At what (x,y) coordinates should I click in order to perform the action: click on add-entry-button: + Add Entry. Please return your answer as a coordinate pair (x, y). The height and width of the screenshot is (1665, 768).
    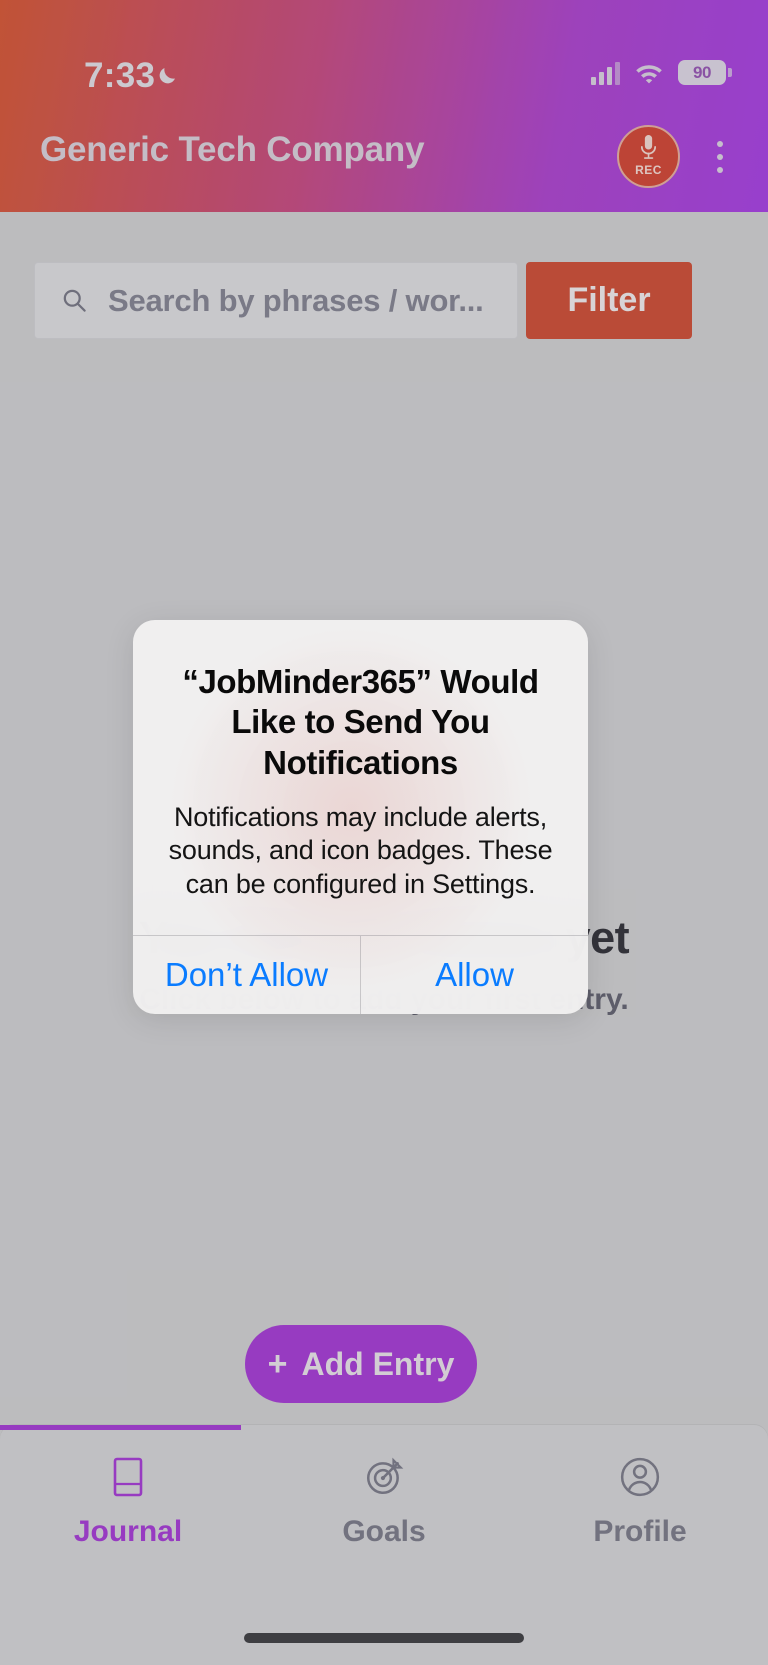
    Looking at the image, I should click on (361, 1364).